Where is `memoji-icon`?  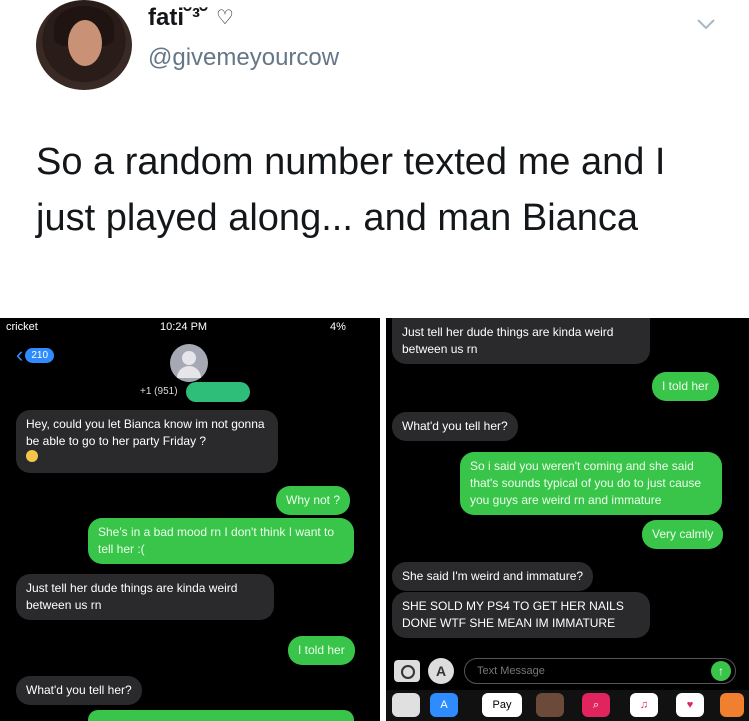
memoji-icon is located at coordinates (550, 705).